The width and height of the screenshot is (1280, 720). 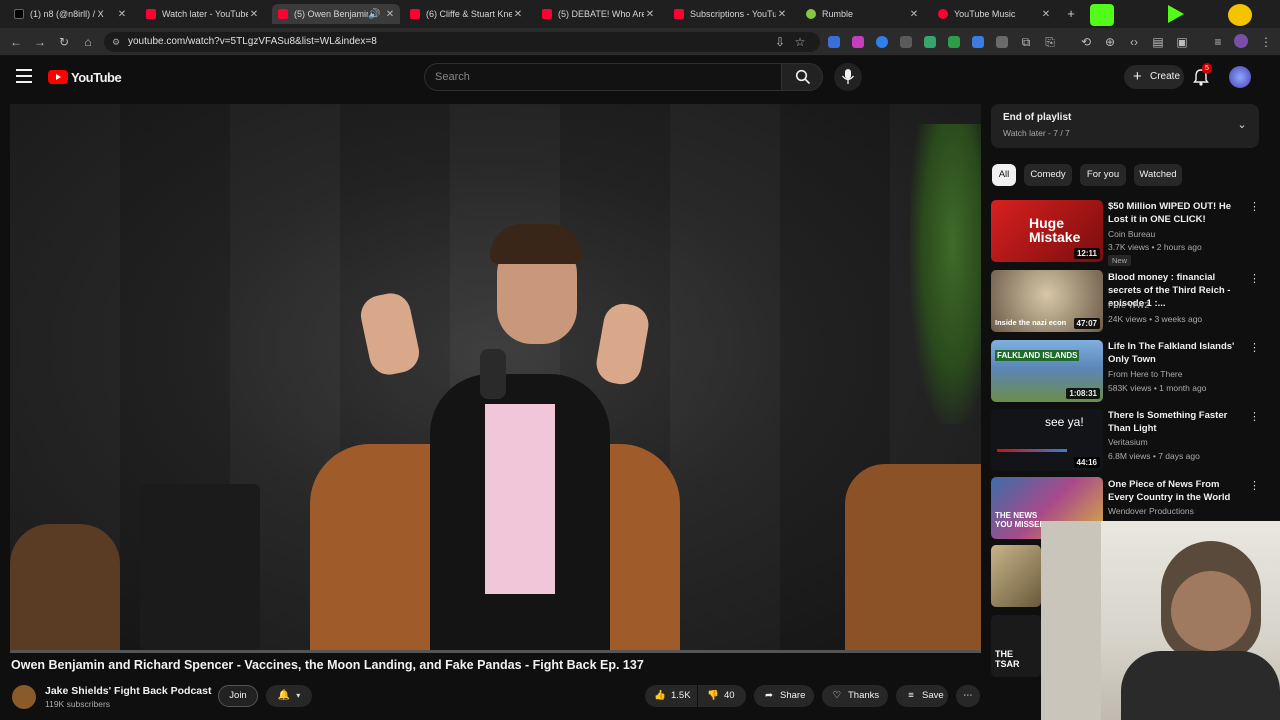 What do you see at coordinates (64, 42) in the screenshot?
I see `reload-icon: ↻` at bounding box center [64, 42].